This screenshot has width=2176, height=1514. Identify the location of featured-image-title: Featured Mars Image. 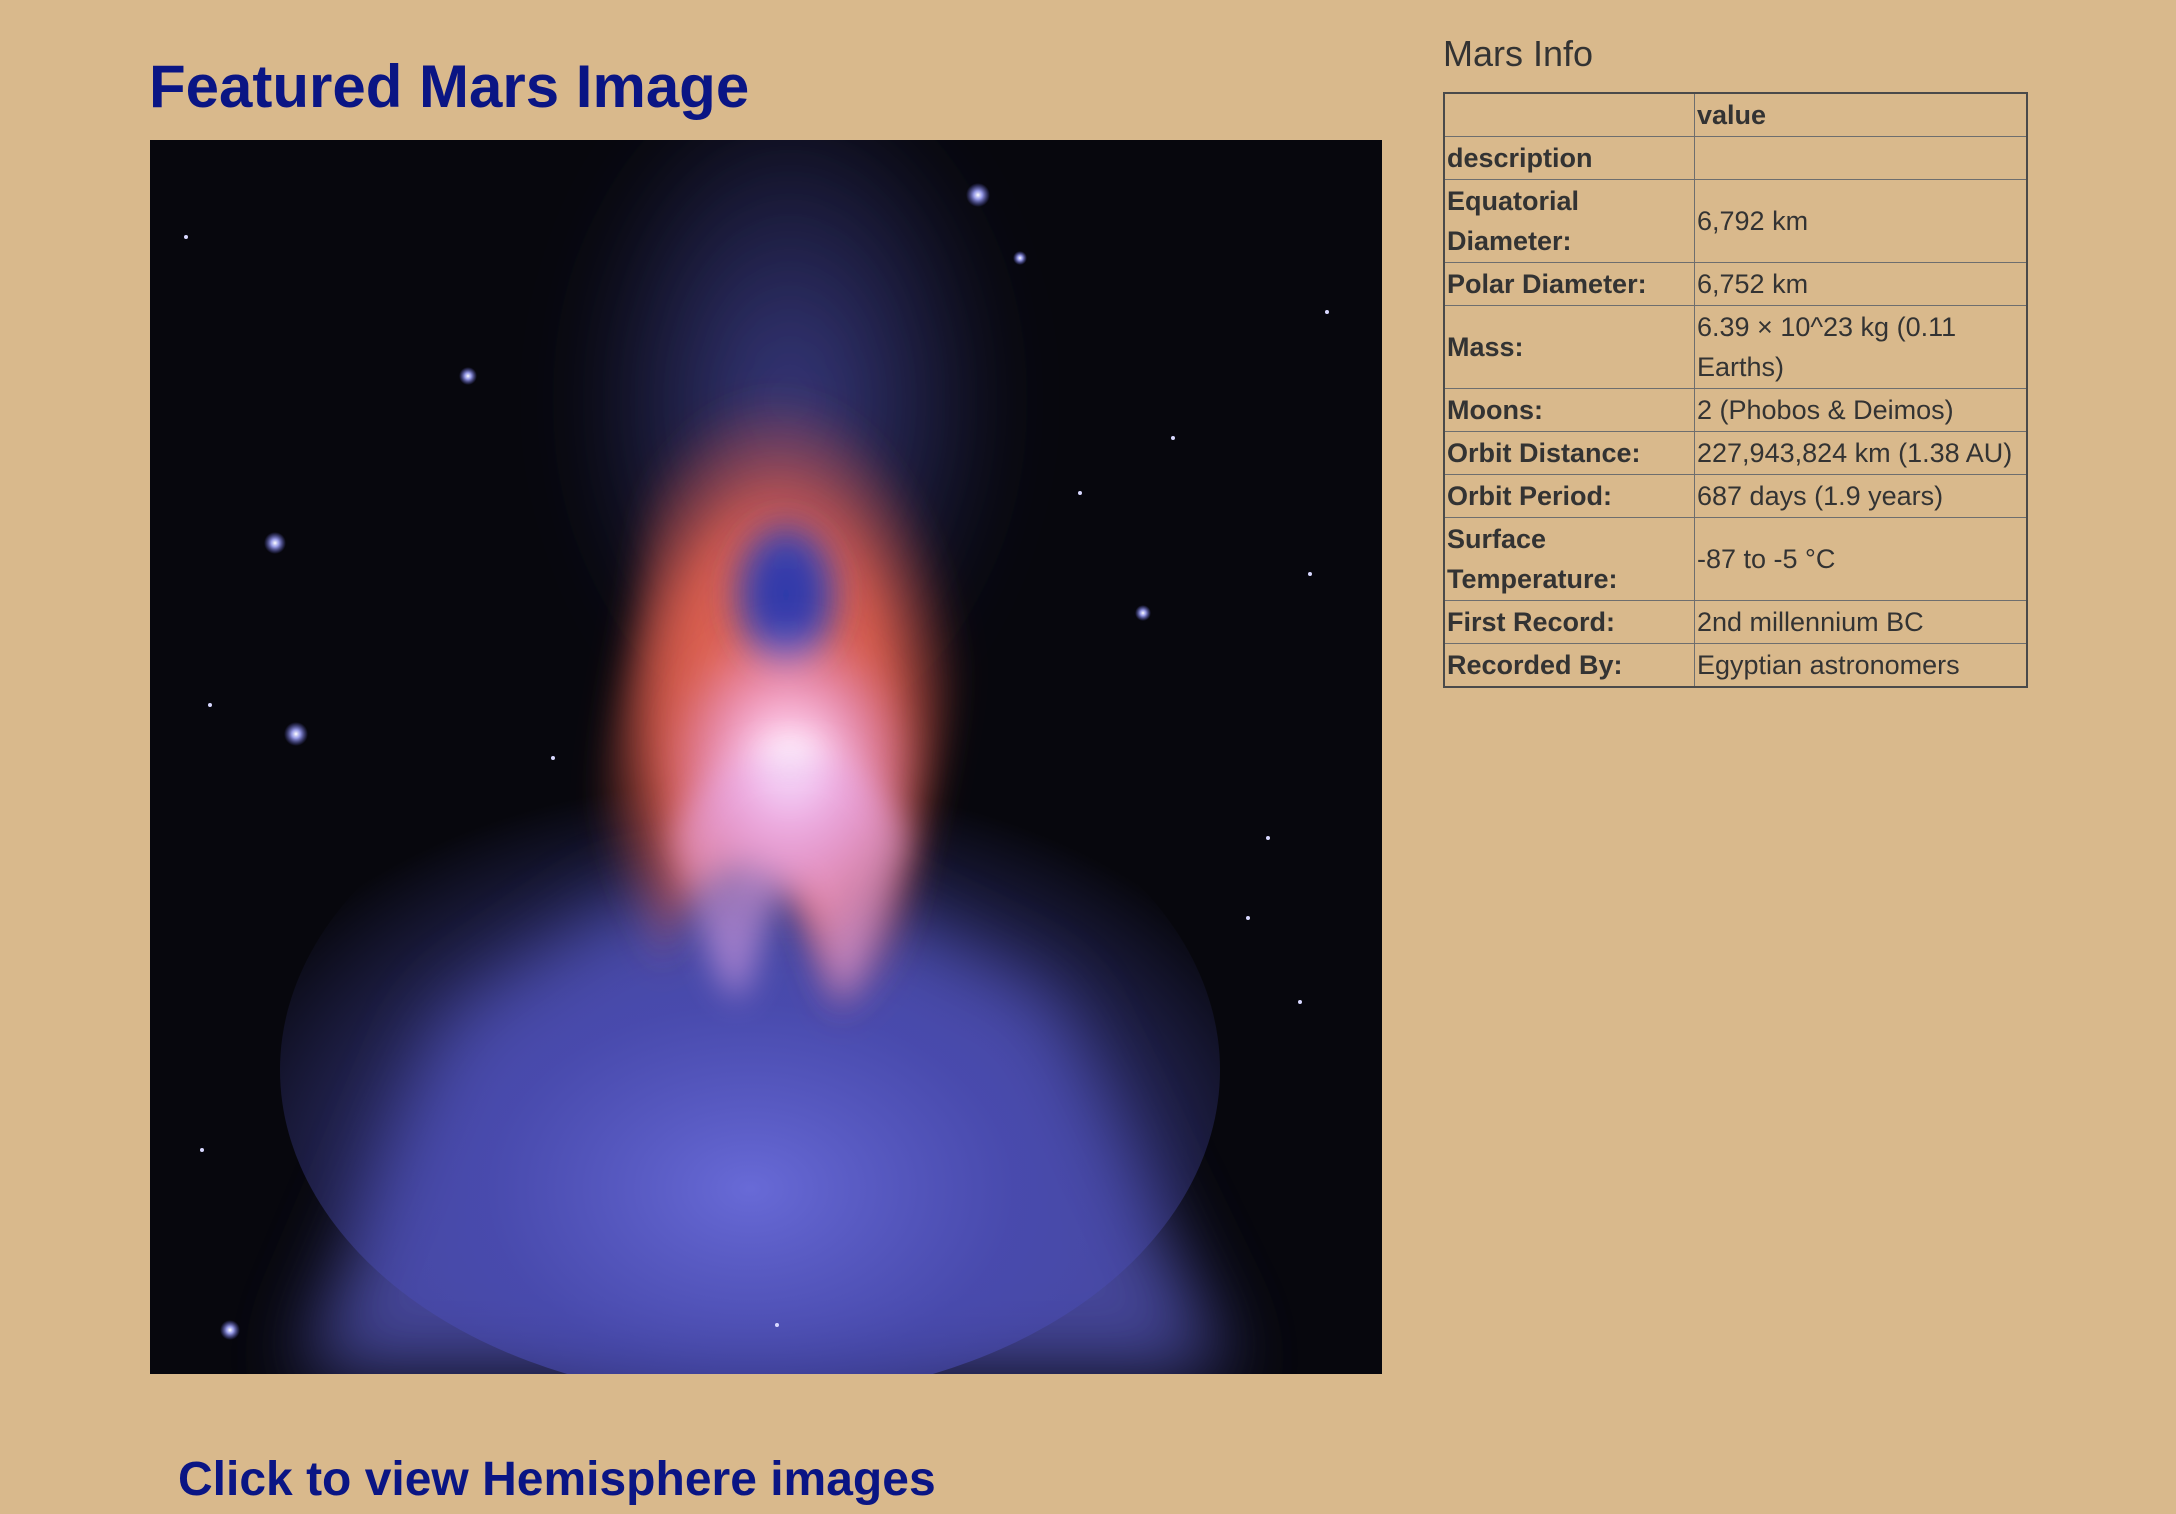
(449, 86).